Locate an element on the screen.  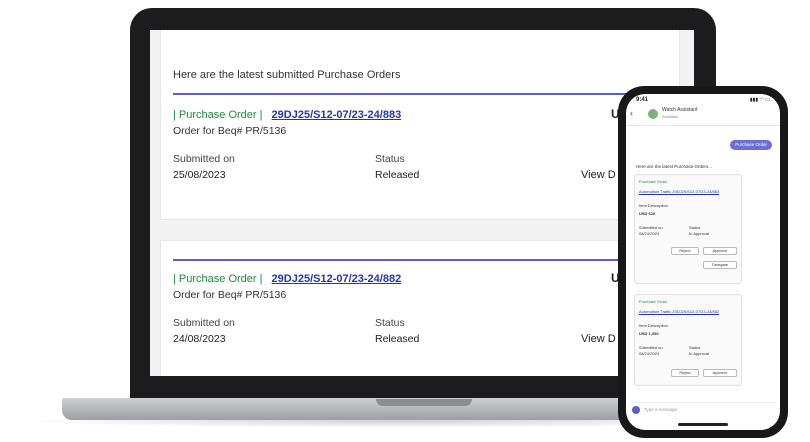
message-input: Type a message is located at coordinates (703, 409).